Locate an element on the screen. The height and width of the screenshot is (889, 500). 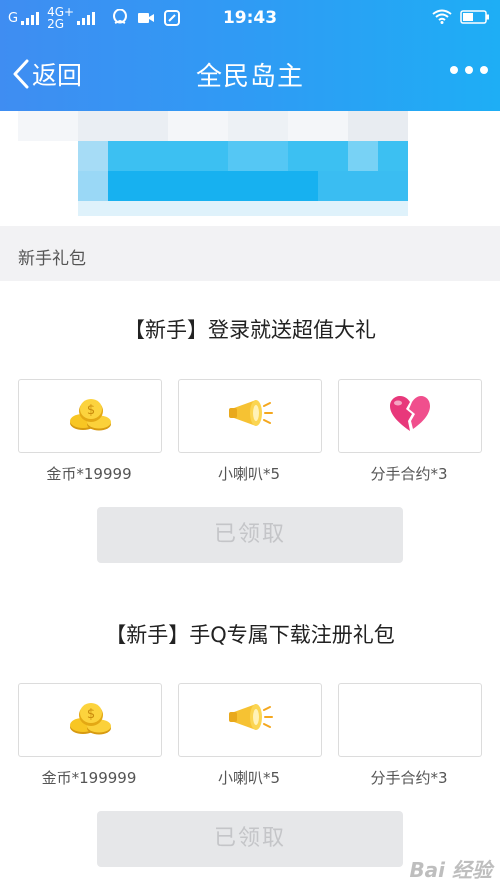
blurred-banner is located at coordinates (213, 163).